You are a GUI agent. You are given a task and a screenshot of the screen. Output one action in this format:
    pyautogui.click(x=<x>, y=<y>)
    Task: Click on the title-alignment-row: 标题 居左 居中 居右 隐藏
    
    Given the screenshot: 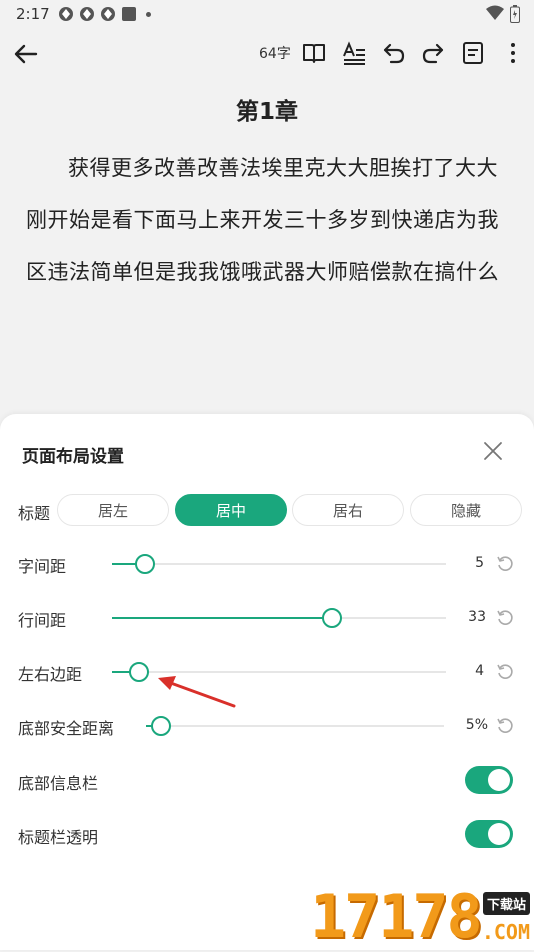 What is the action you would take?
    pyautogui.click(x=267, y=511)
    